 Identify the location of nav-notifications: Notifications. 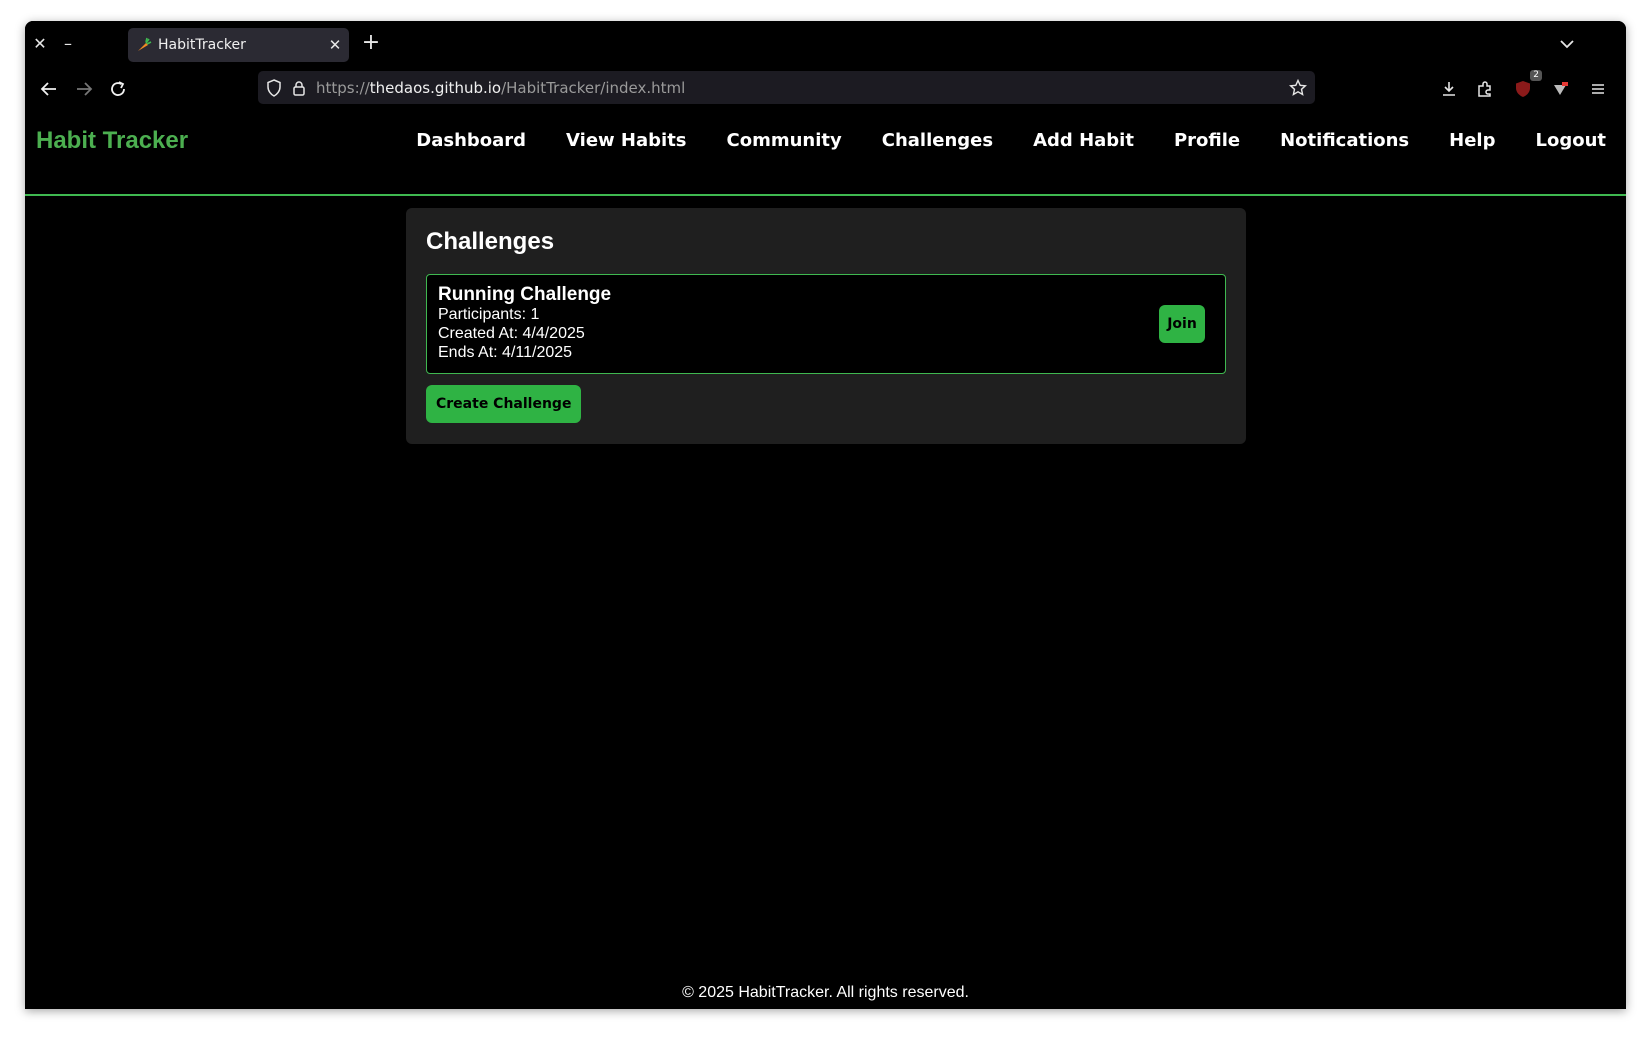
(1344, 140).